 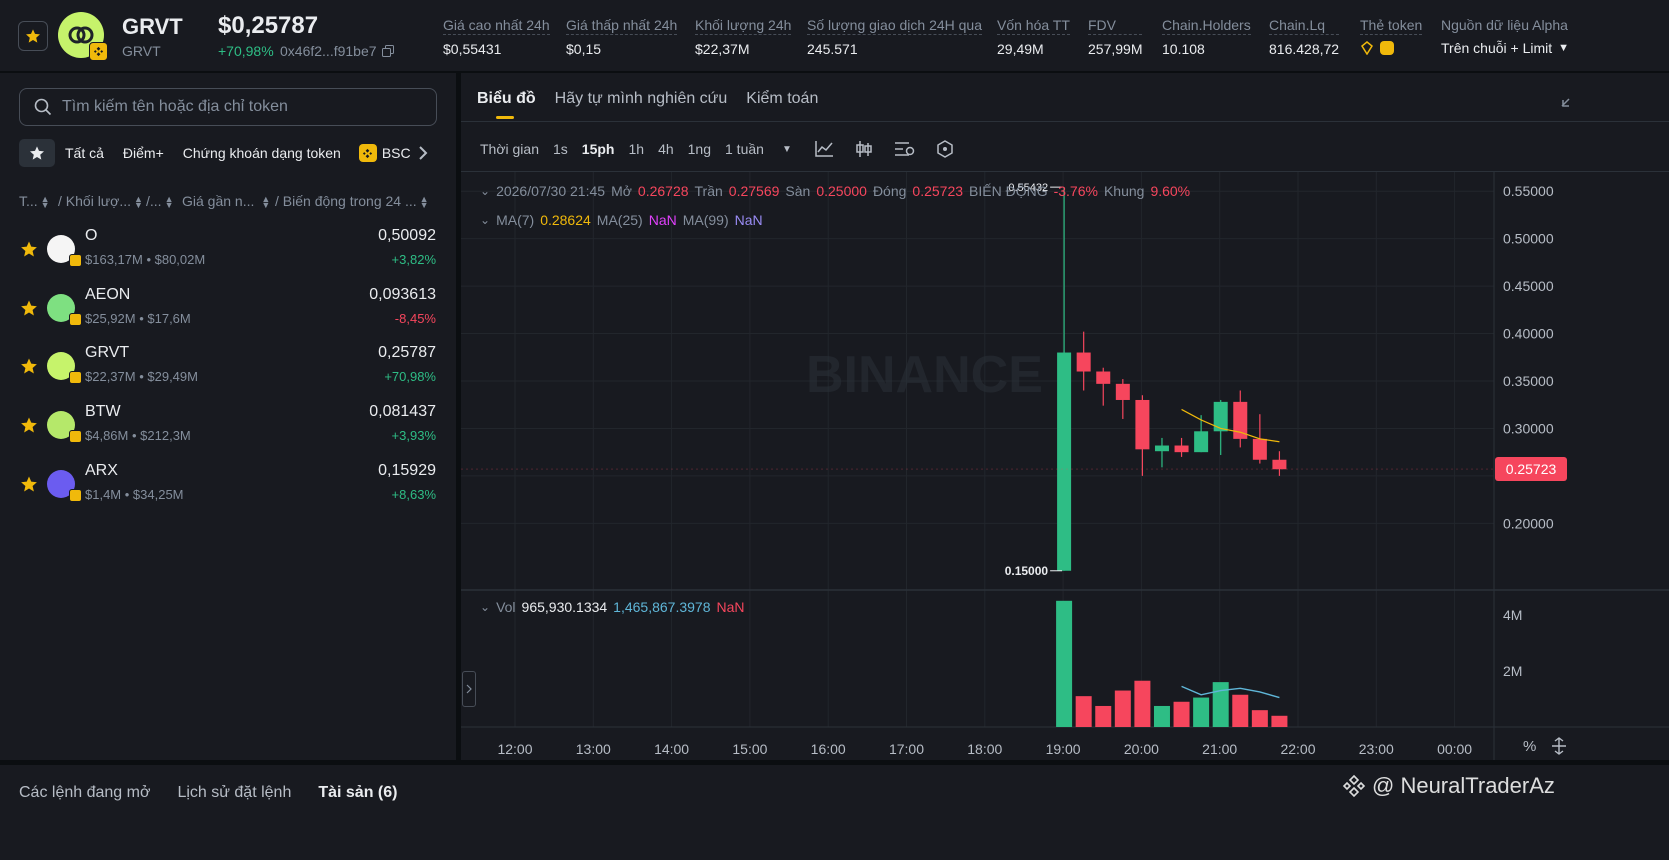 I want to click on col-header-token: T... ▲ ▼, so click(x=36, y=201).